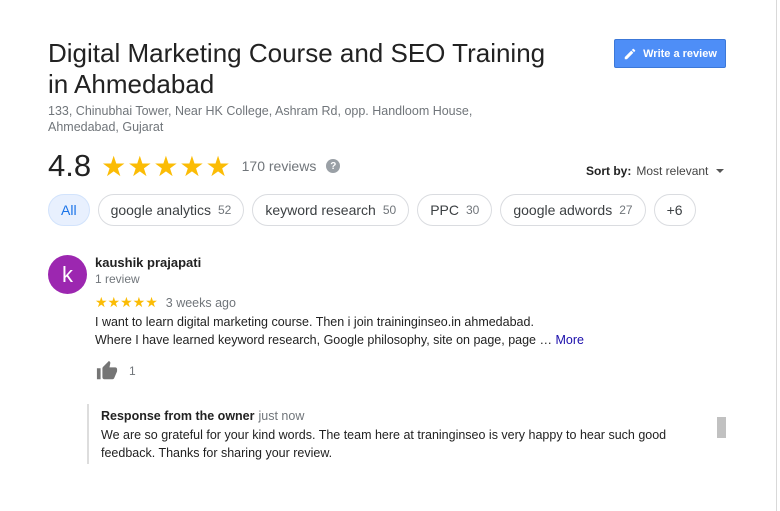 The height and width of the screenshot is (511, 780). What do you see at coordinates (609, 171) in the screenshot?
I see `sort-label: Sort by:` at bounding box center [609, 171].